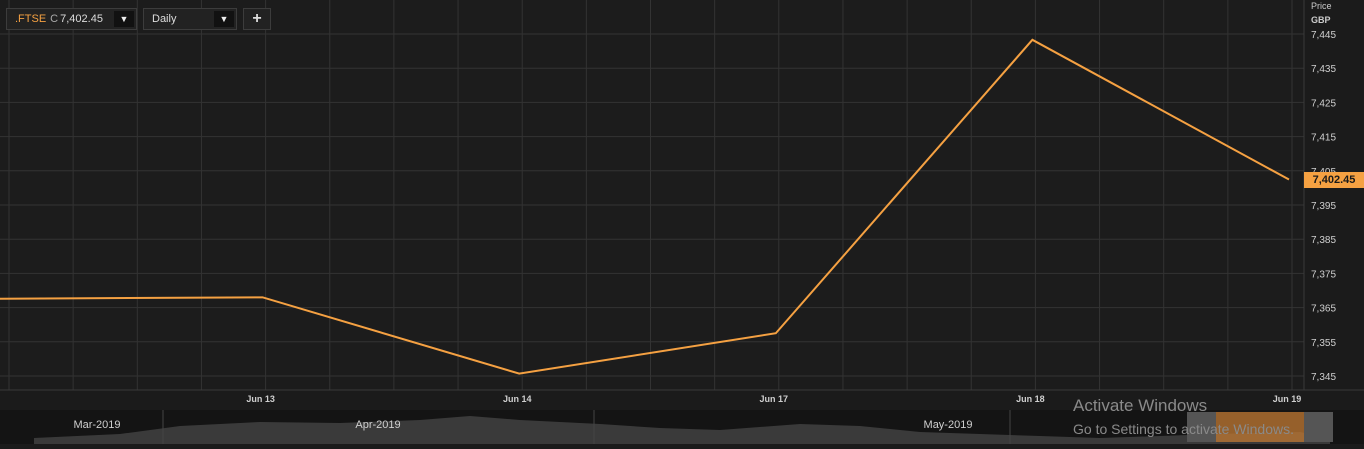 The image size is (1364, 449). I want to click on interval-selector: Daily ▼, so click(190, 19).